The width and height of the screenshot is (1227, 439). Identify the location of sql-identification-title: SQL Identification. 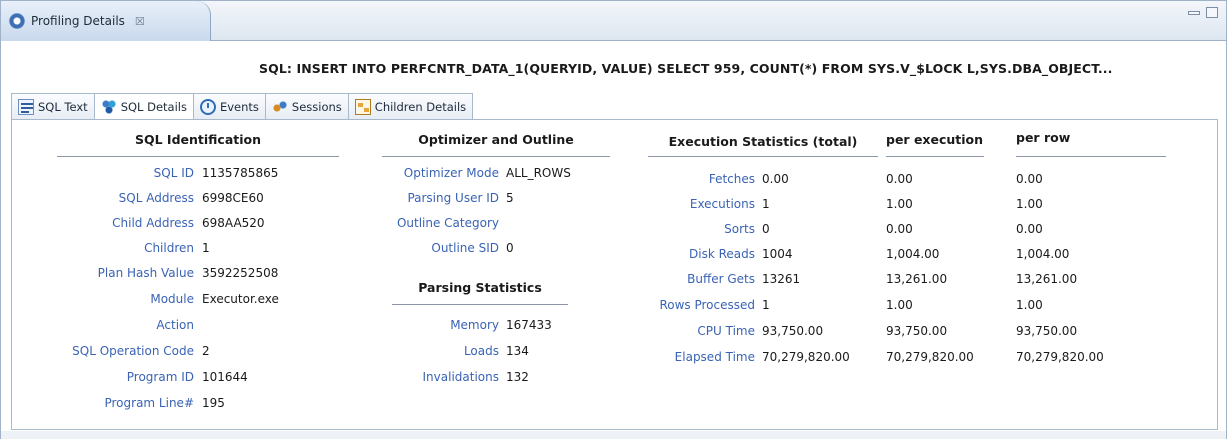
(198, 139).